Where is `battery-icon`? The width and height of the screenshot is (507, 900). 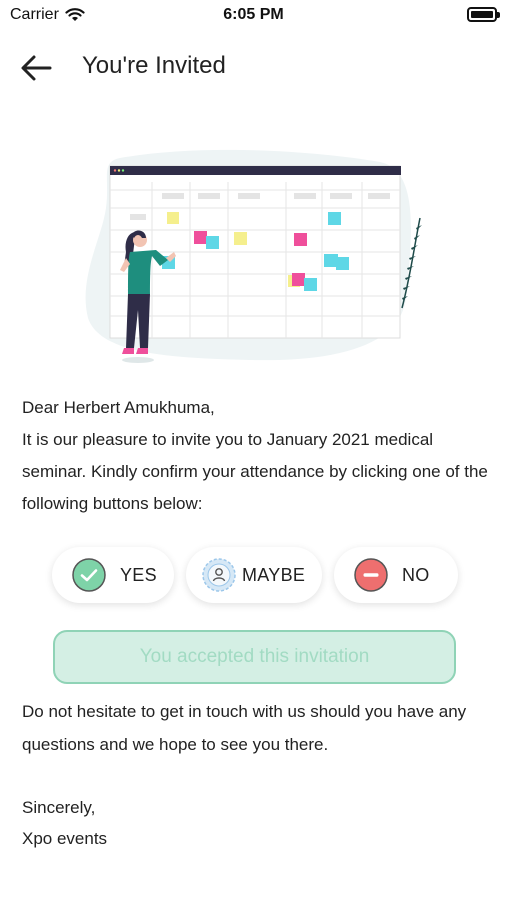
battery-icon is located at coordinates (483, 14).